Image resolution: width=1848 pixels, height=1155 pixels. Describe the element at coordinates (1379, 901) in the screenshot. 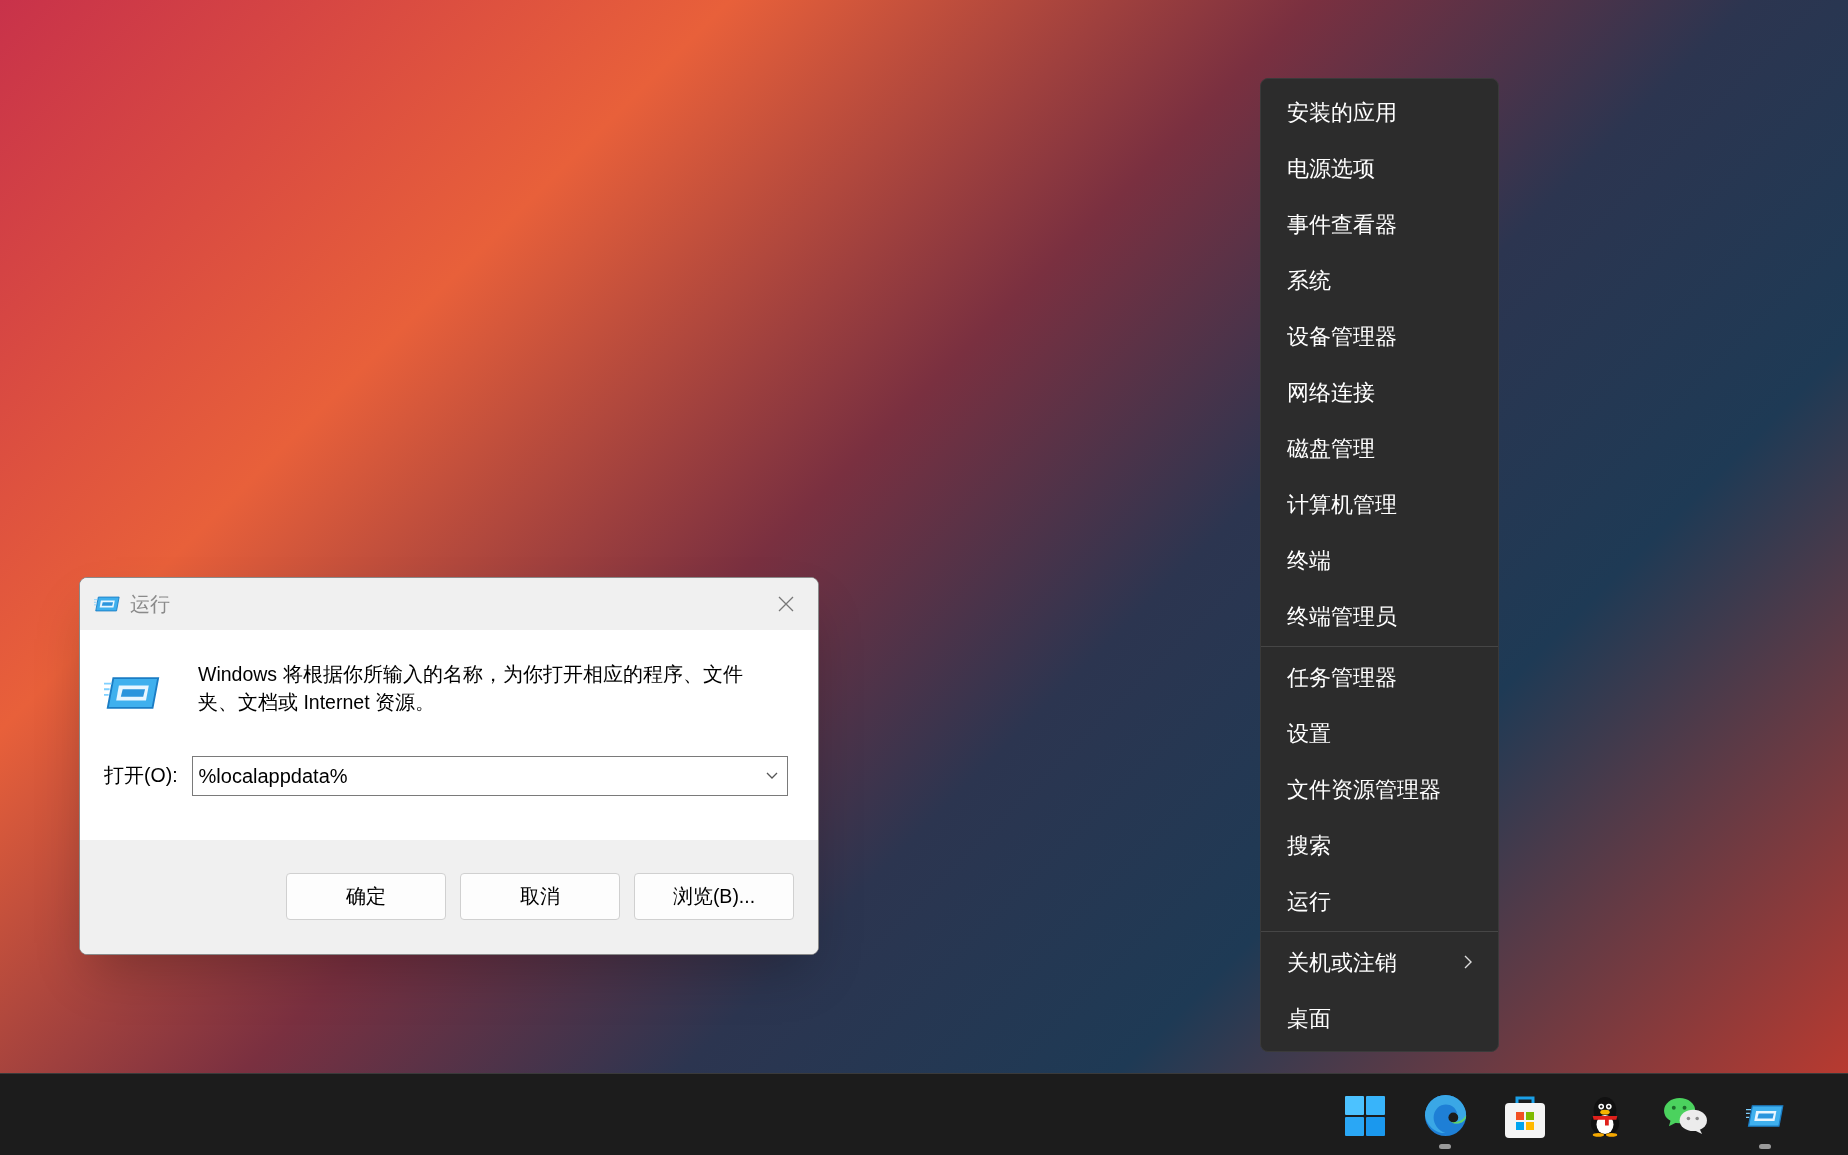

I see `menu-item: 运行` at that location.